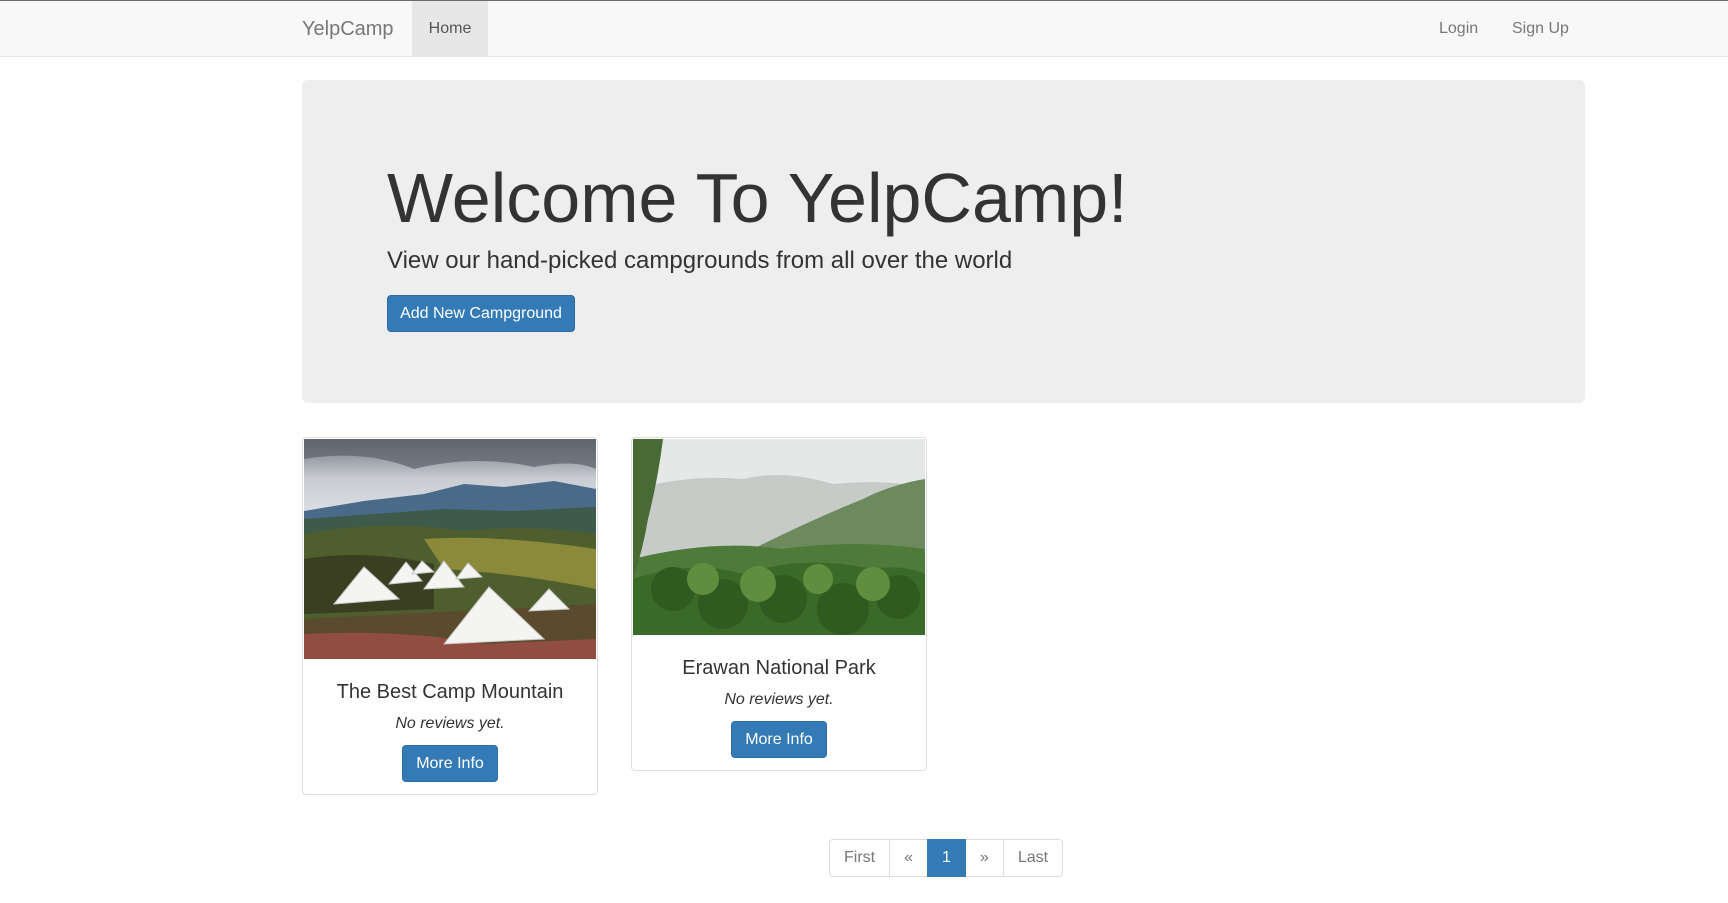 The image size is (1728, 903). Describe the element at coordinates (909, 858) in the screenshot. I see `page-prev-link: «` at that location.